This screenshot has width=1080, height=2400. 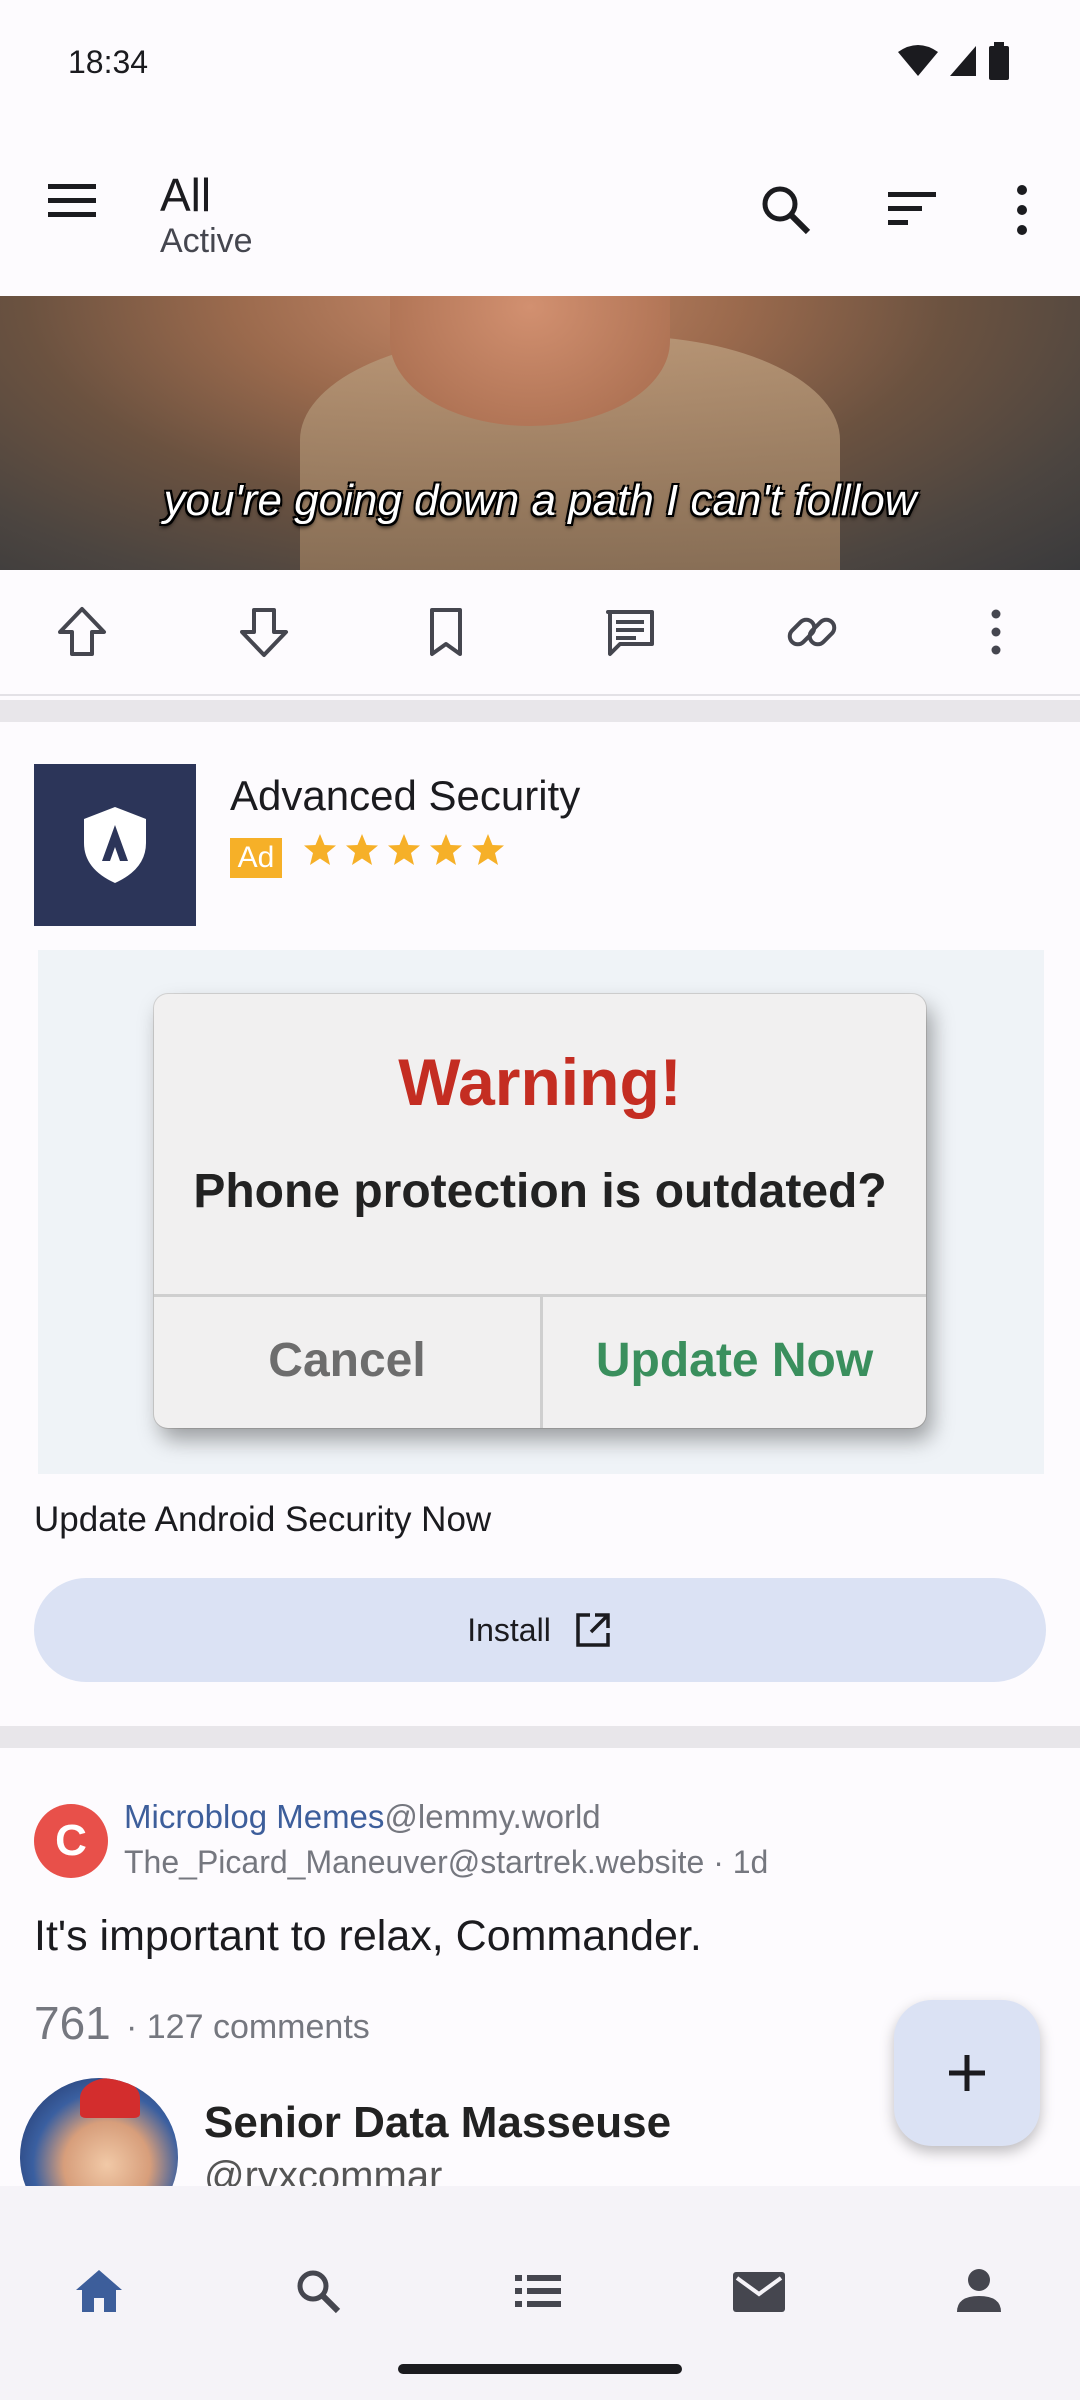 I want to click on post-actions, so click(x=540, y=633).